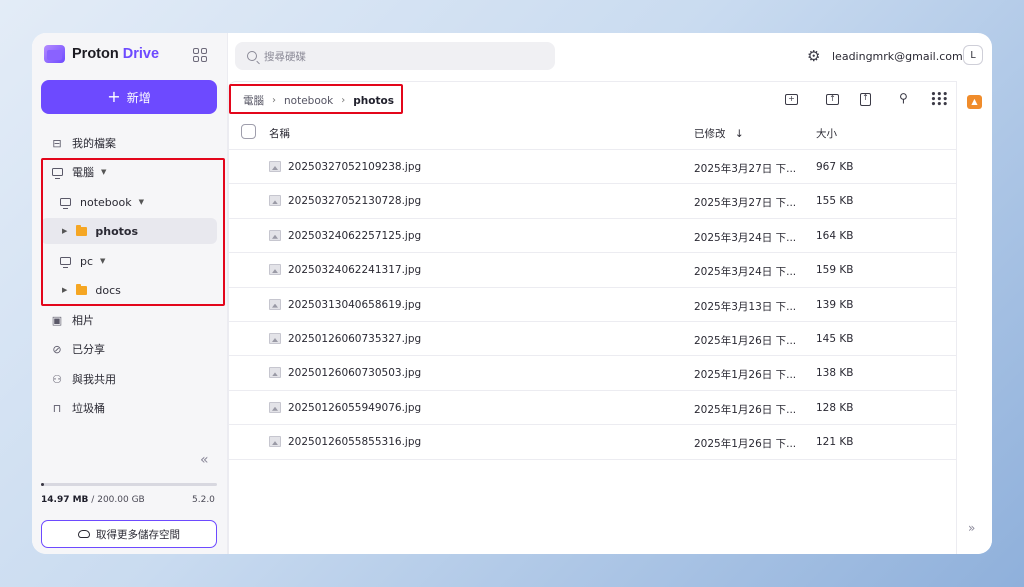 This screenshot has height=587, width=1024. I want to click on settings-gear-icon: ⚙, so click(813, 56).